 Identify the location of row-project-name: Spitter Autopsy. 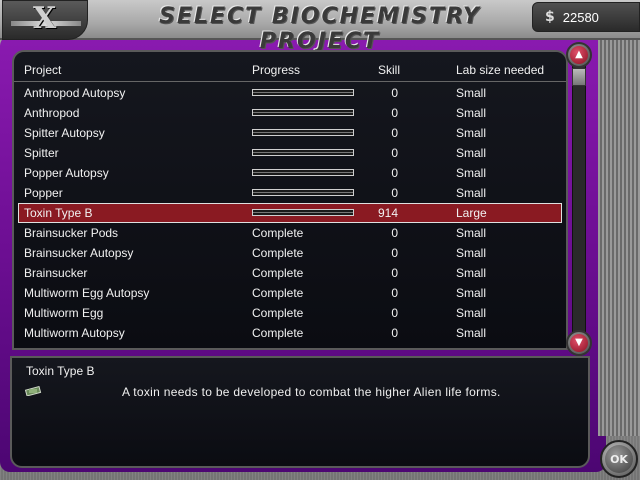
(64, 133).